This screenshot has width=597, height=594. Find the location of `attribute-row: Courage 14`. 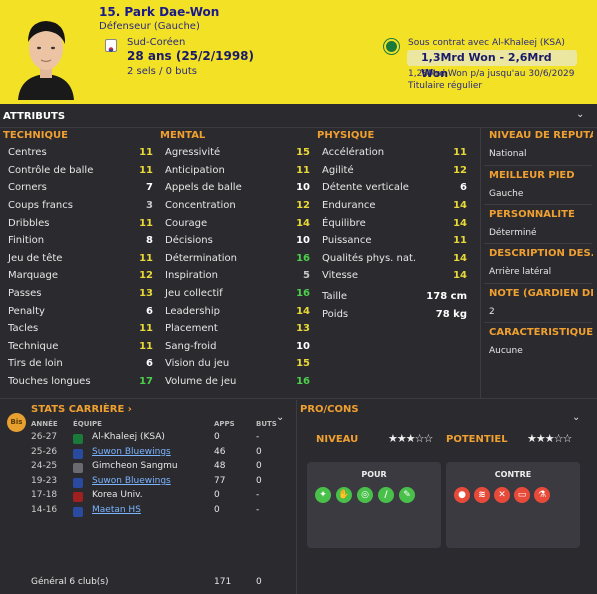

attribute-row: Courage 14 is located at coordinates (237, 223).